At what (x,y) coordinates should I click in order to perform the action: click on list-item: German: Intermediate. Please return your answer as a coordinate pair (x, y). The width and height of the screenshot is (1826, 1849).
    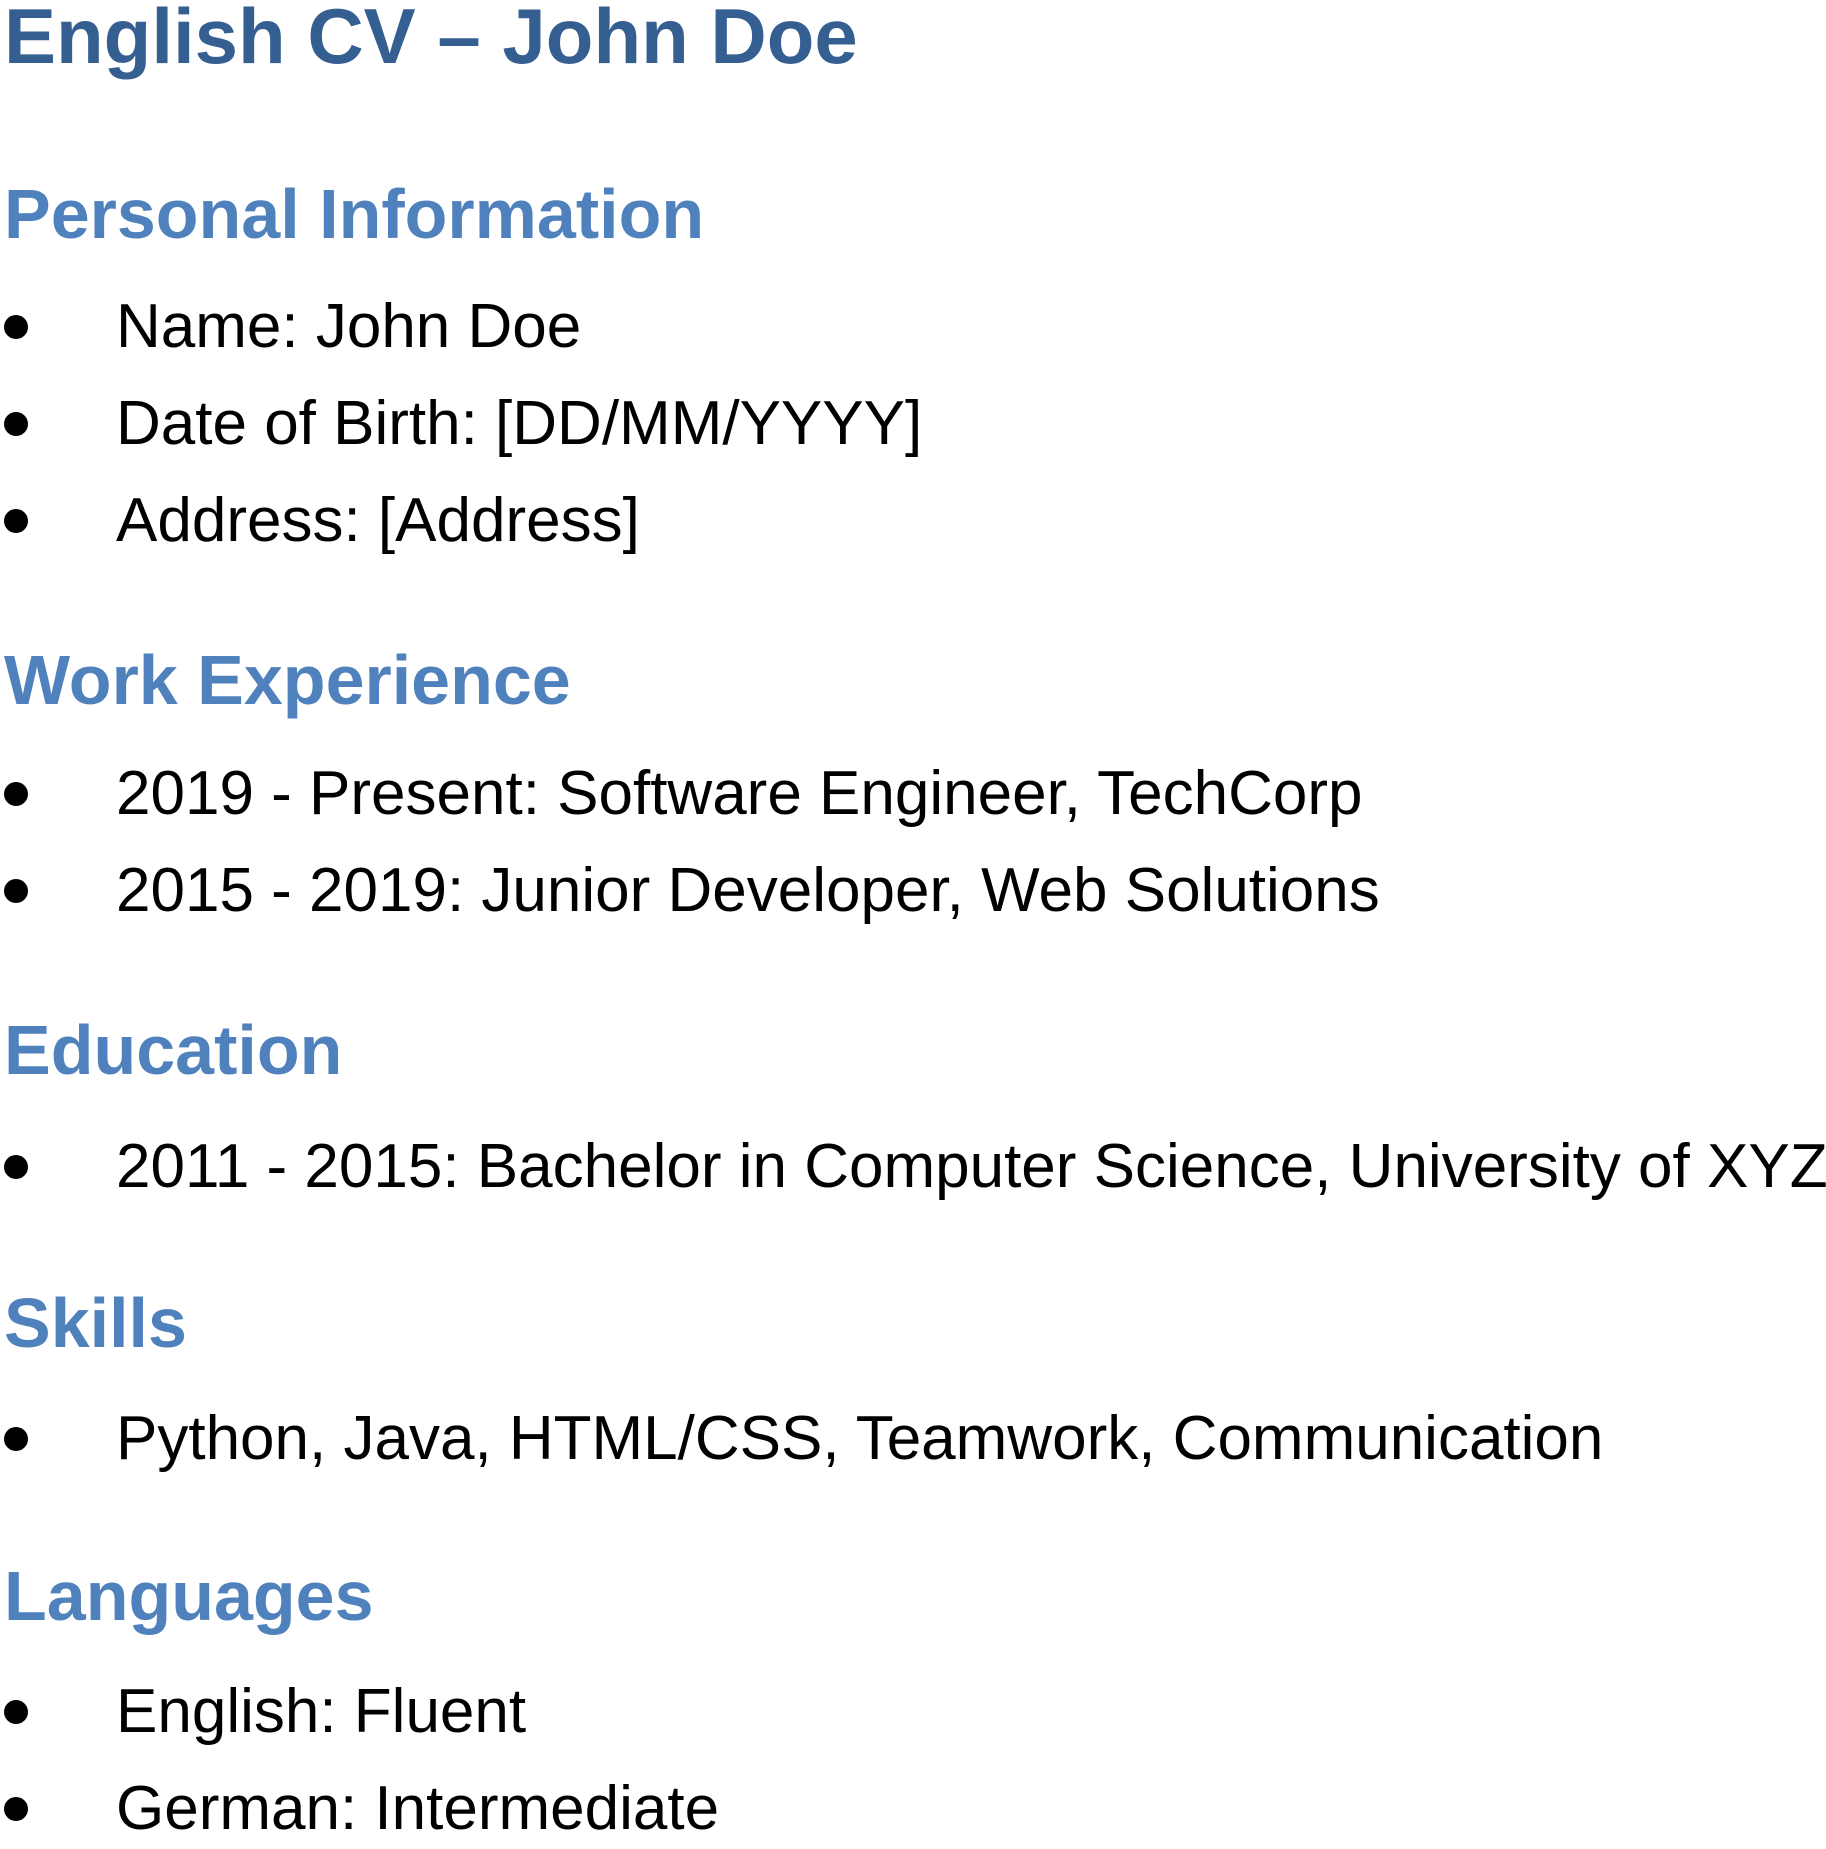
    Looking at the image, I should click on (913, 1809).